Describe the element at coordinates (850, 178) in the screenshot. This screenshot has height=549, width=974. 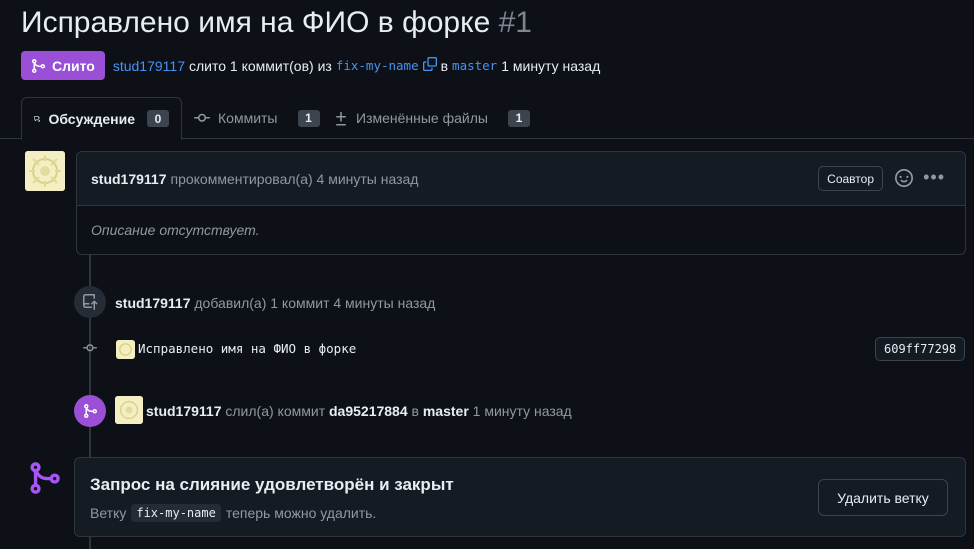
I see `role-badge: Соавтор` at that location.